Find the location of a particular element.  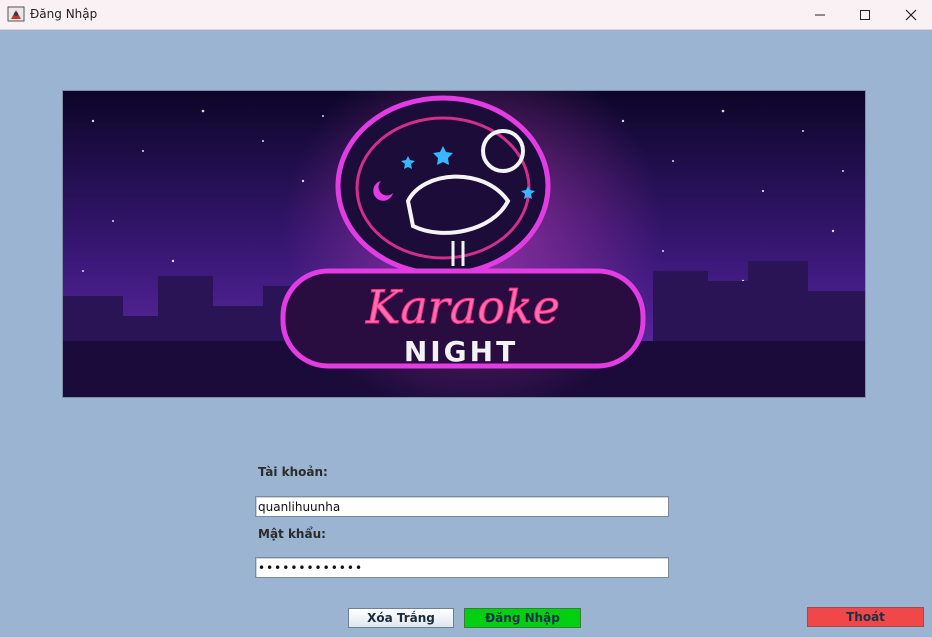

maximize-button is located at coordinates (865, 14).